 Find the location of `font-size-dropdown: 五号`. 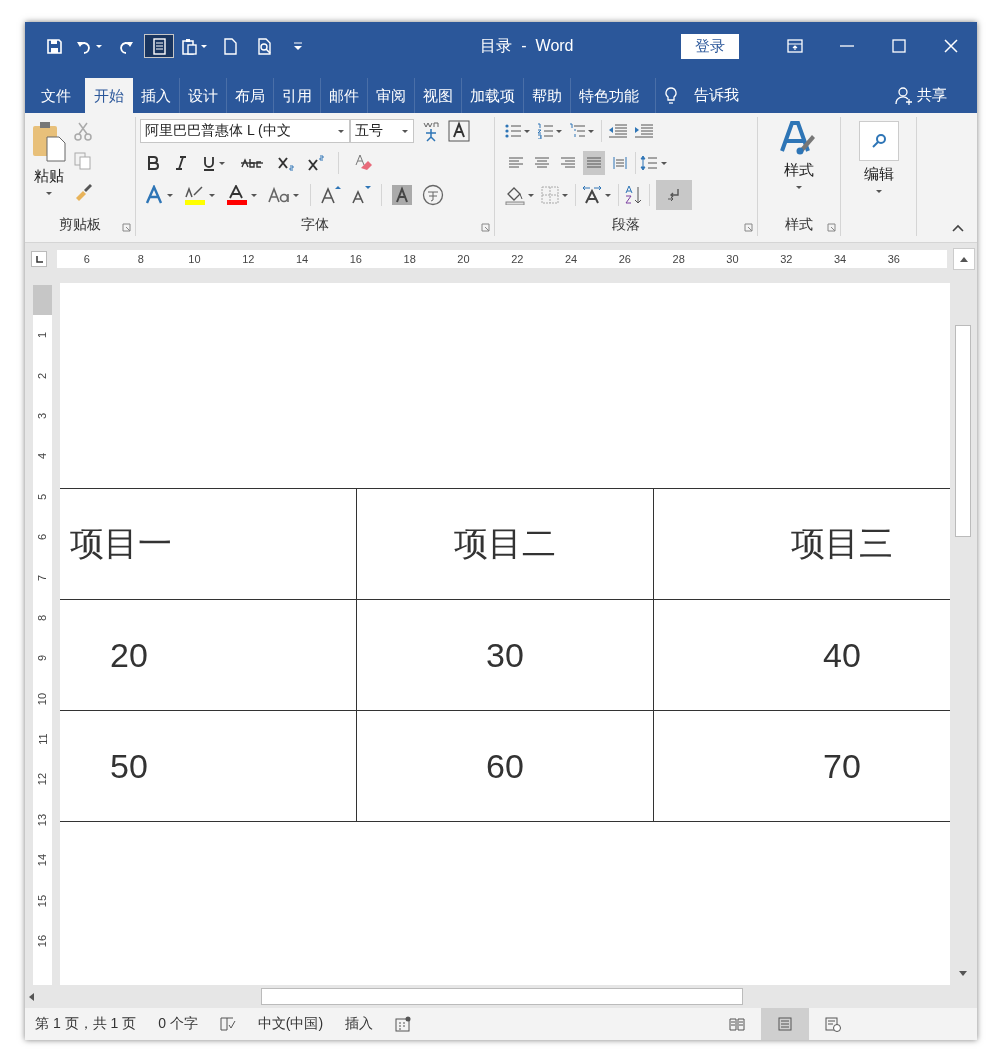

font-size-dropdown: 五号 is located at coordinates (382, 131).